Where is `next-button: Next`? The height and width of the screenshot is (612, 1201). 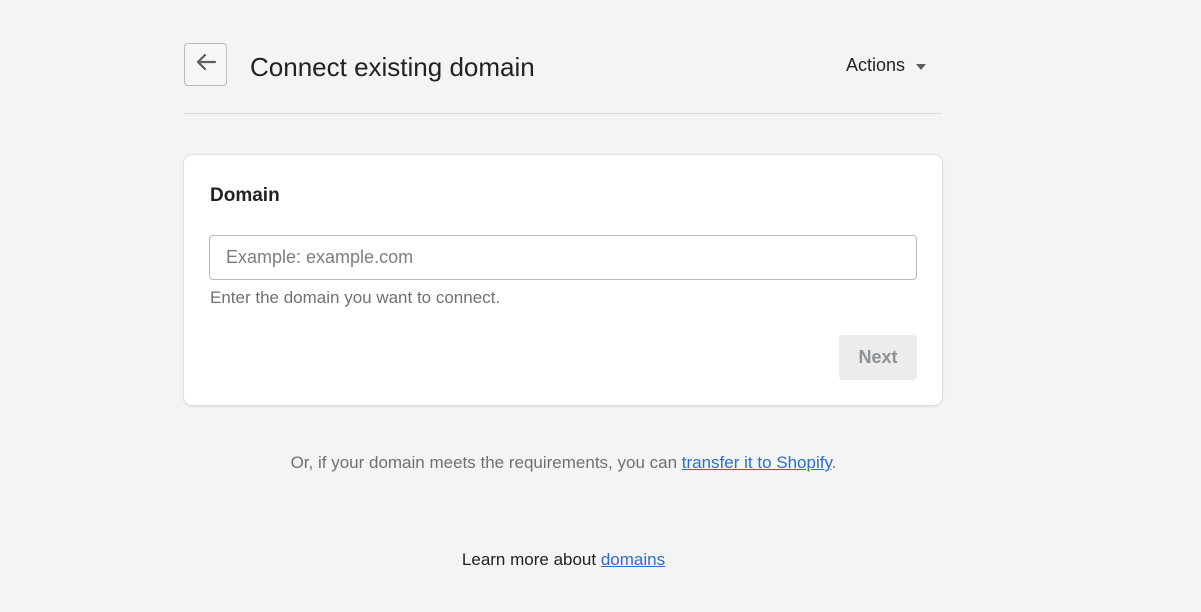
next-button: Next is located at coordinates (878, 357).